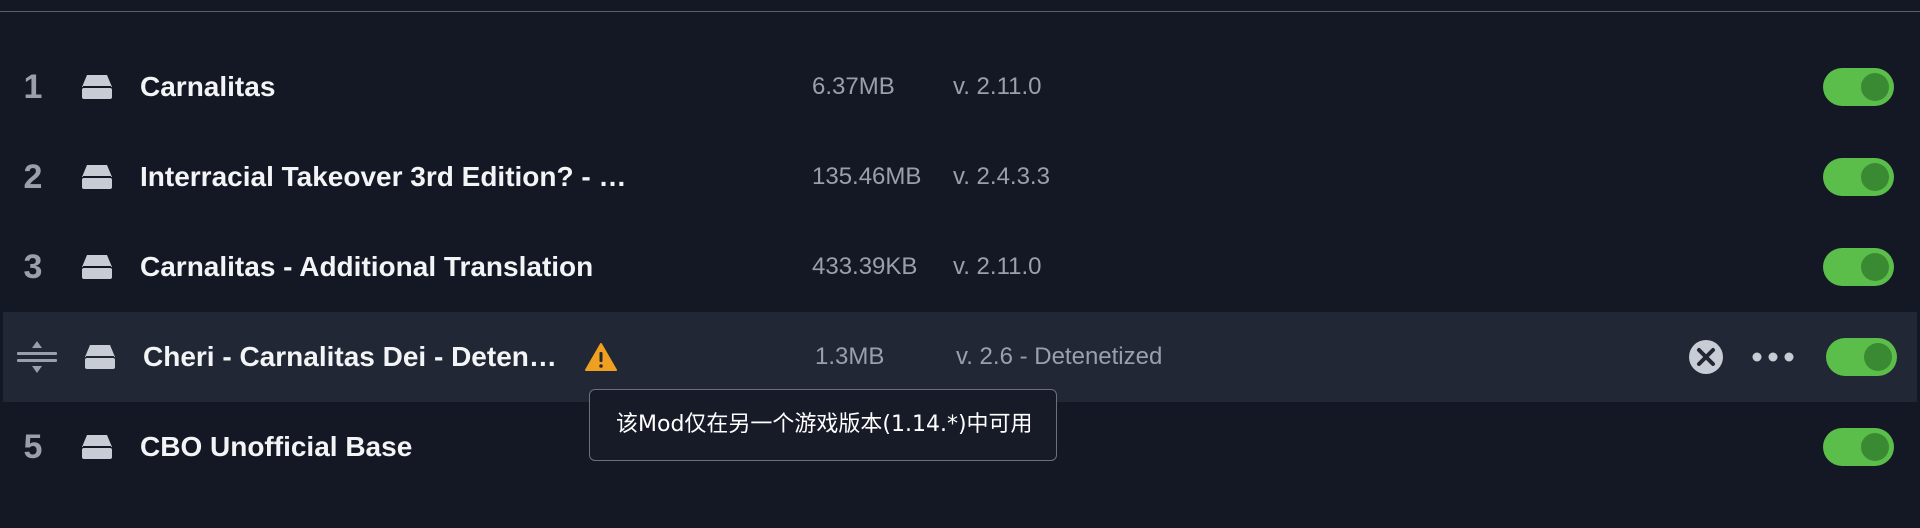 The image size is (1920, 528). What do you see at coordinates (601, 357) in the screenshot?
I see `warning-icon` at bounding box center [601, 357].